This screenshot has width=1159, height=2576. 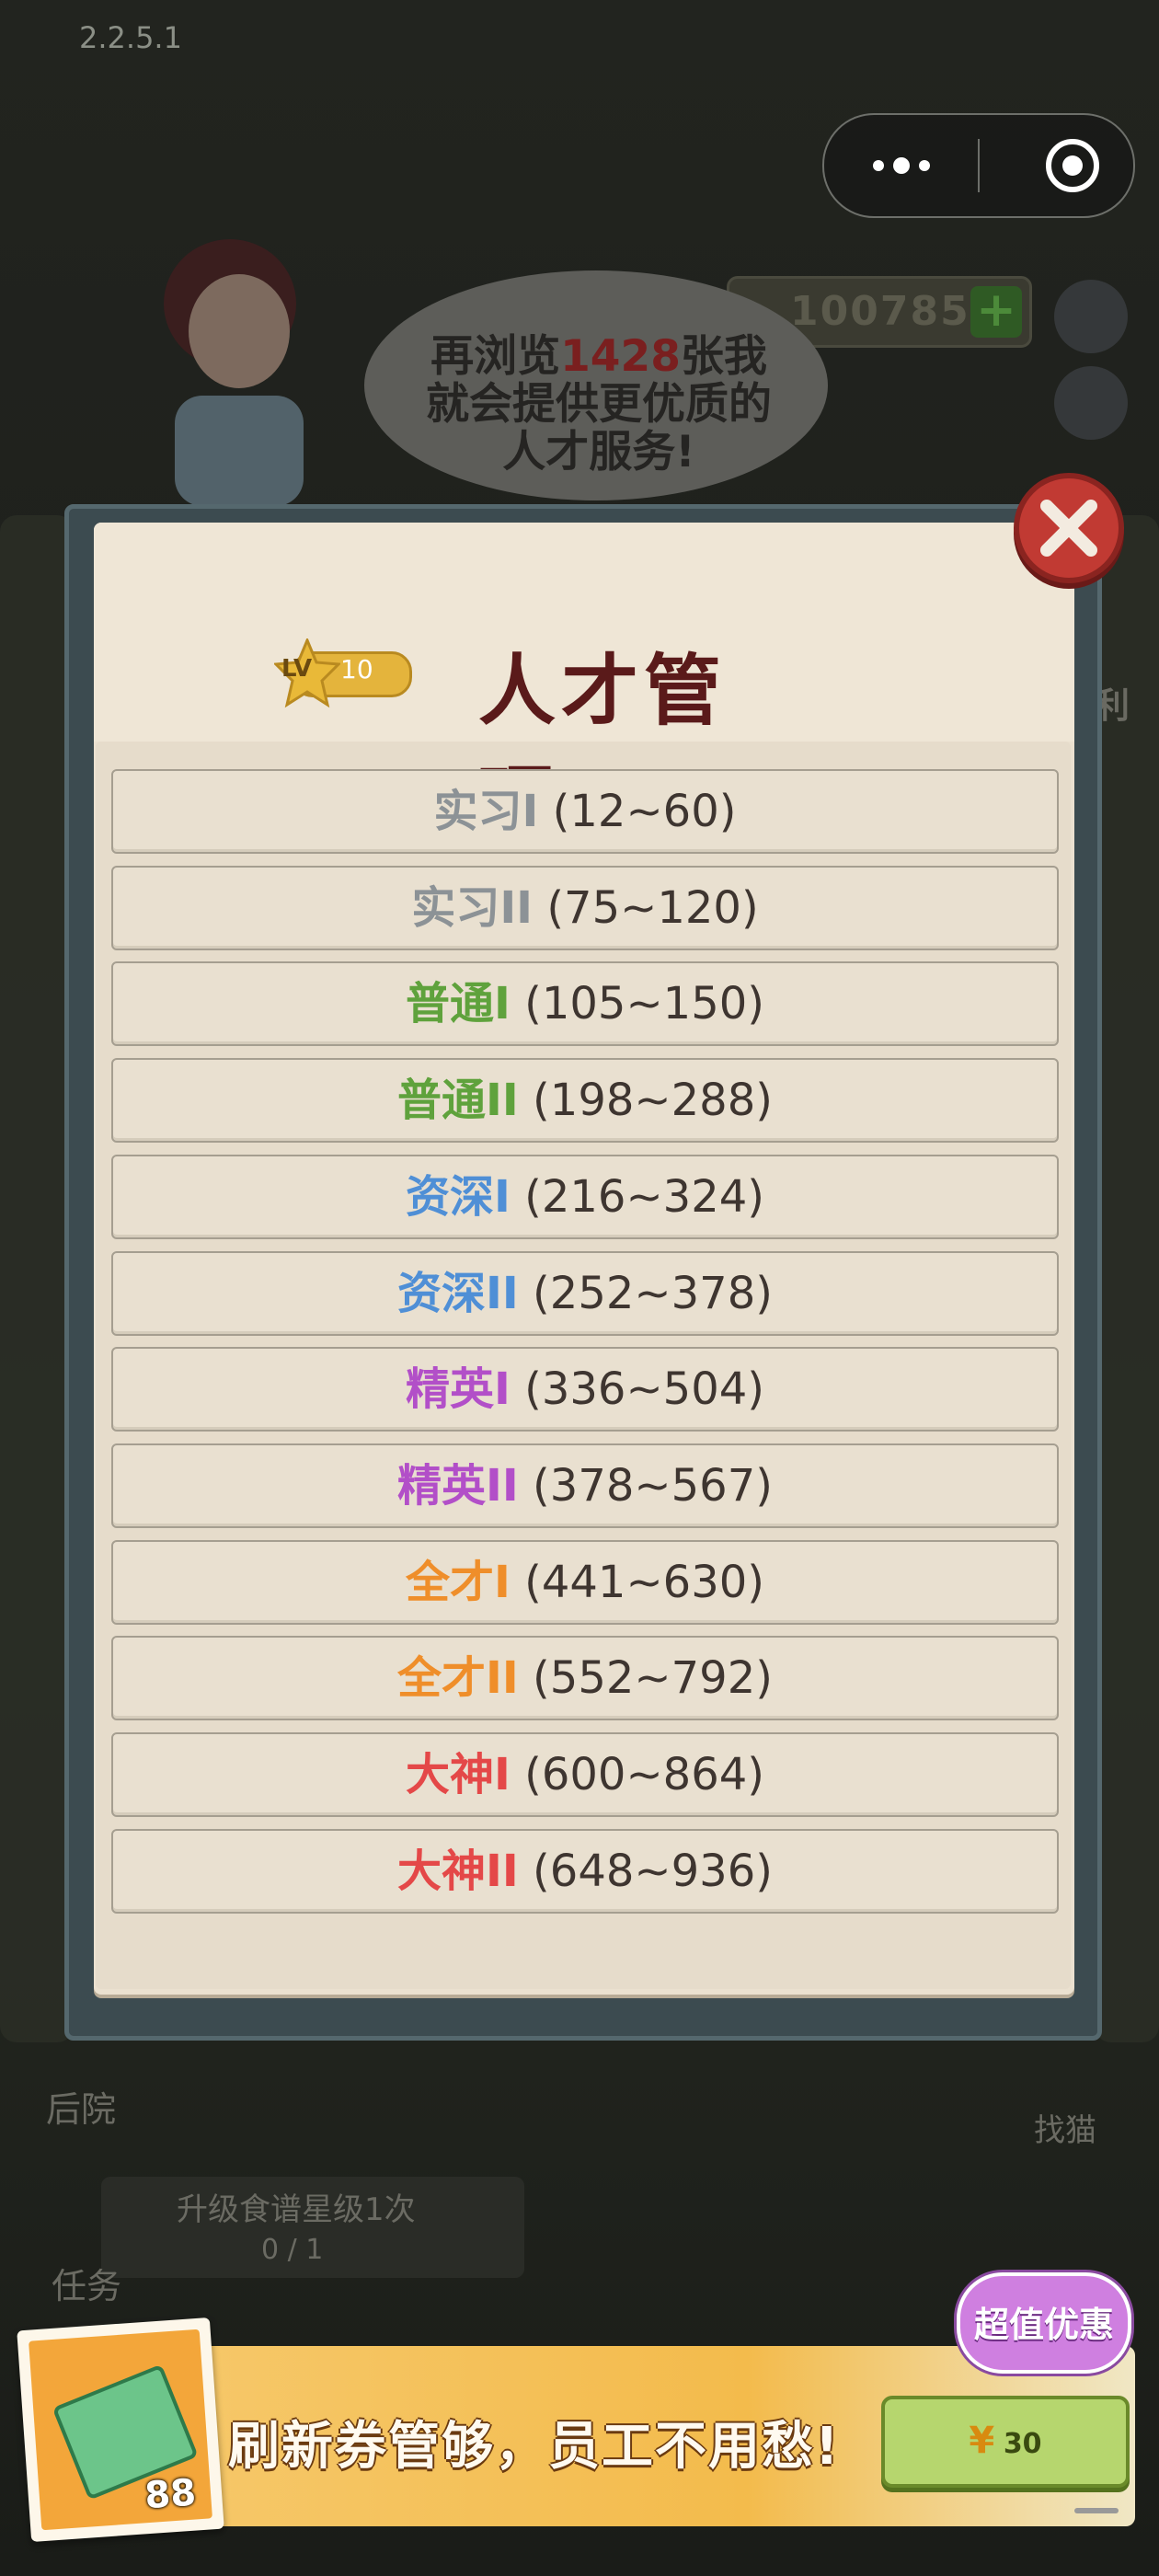 I want to click on tier-range: (198~288), so click(x=653, y=1100).